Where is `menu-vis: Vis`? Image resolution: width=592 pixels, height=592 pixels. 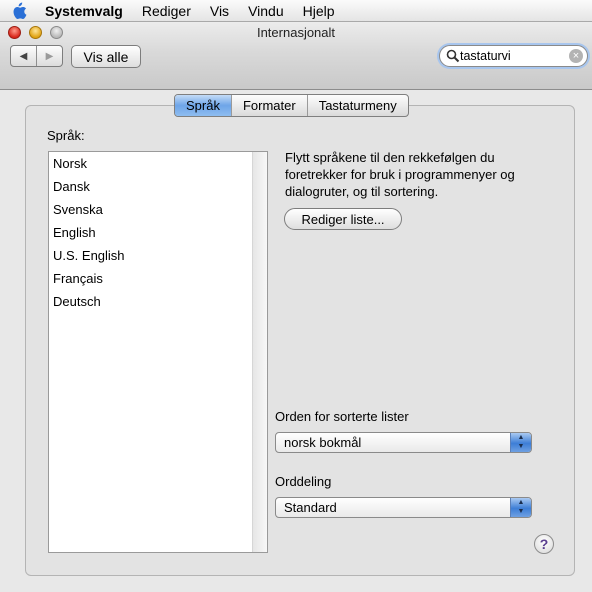 menu-vis: Vis is located at coordinates (219, 11).